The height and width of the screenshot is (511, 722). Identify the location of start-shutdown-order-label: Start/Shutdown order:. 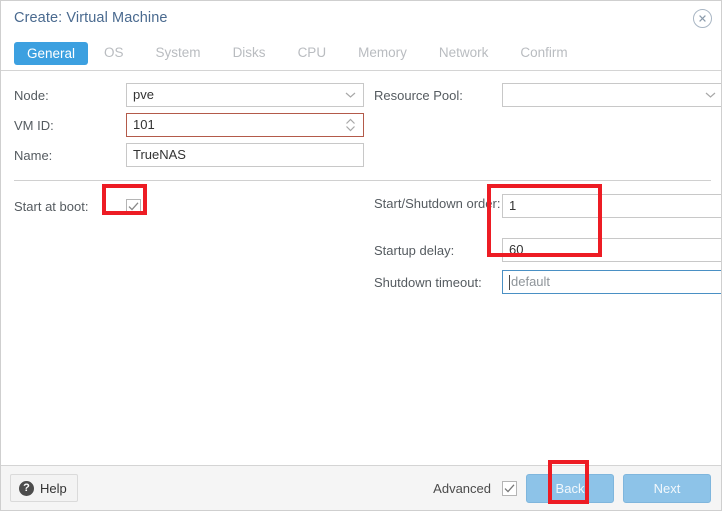
(437, 203).